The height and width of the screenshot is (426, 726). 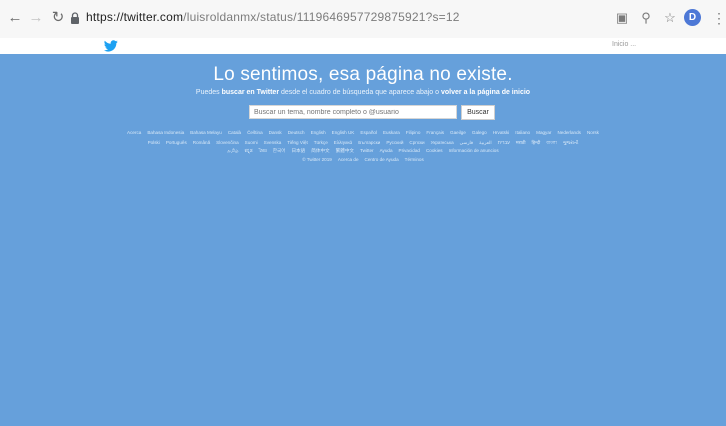 What do you see at coordinates (442, 142) in the screenshot?
I see `footer-link: Українська` at bounding box center [442, 142].